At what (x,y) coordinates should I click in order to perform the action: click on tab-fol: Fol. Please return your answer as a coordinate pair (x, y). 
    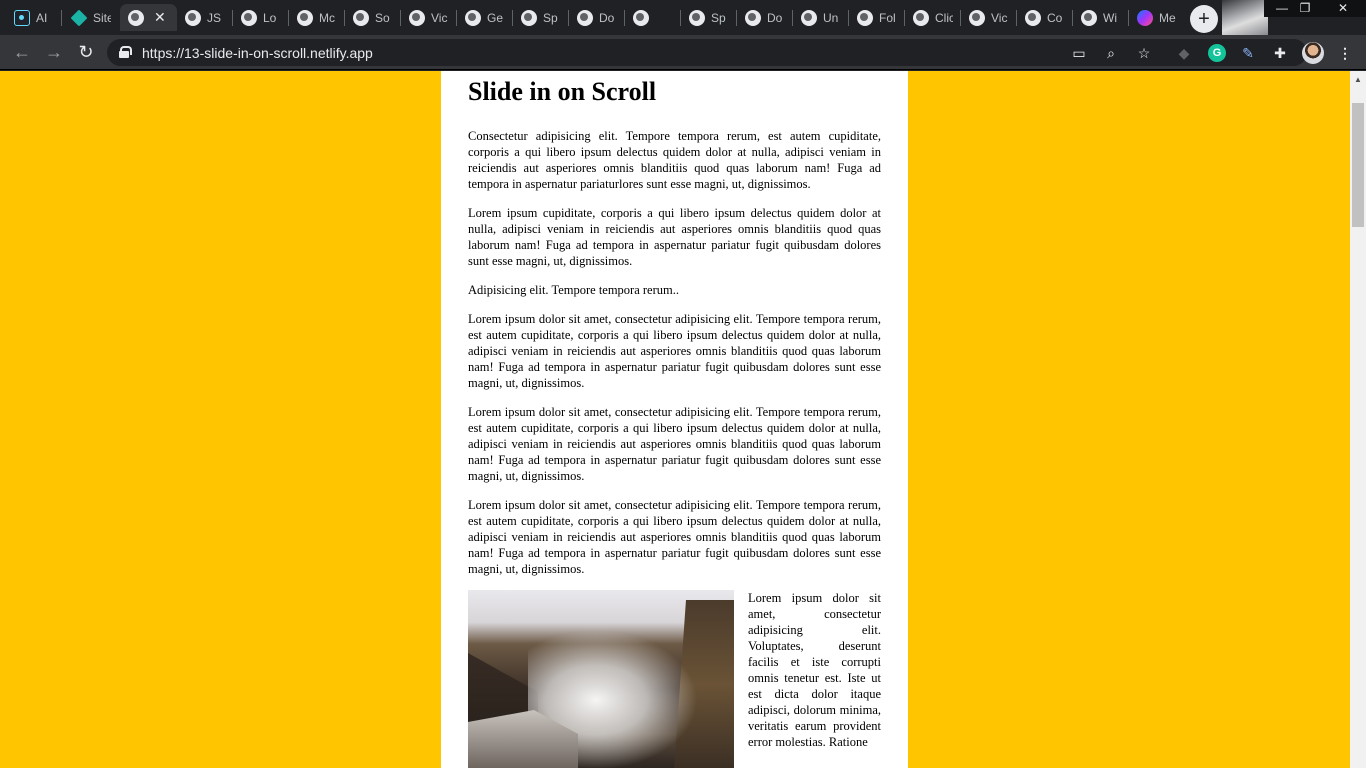
    Looking at the image, I should click on (877, 17).